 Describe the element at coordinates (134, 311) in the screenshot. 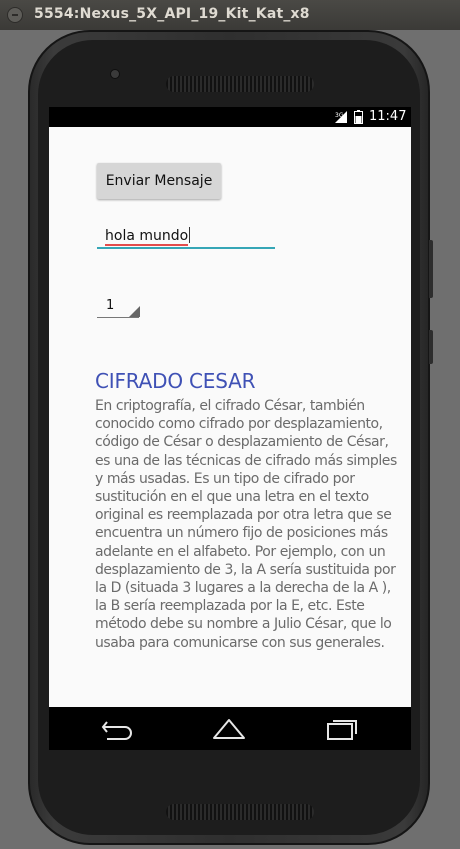

I see `dropdown-triangle-icon` at that location.